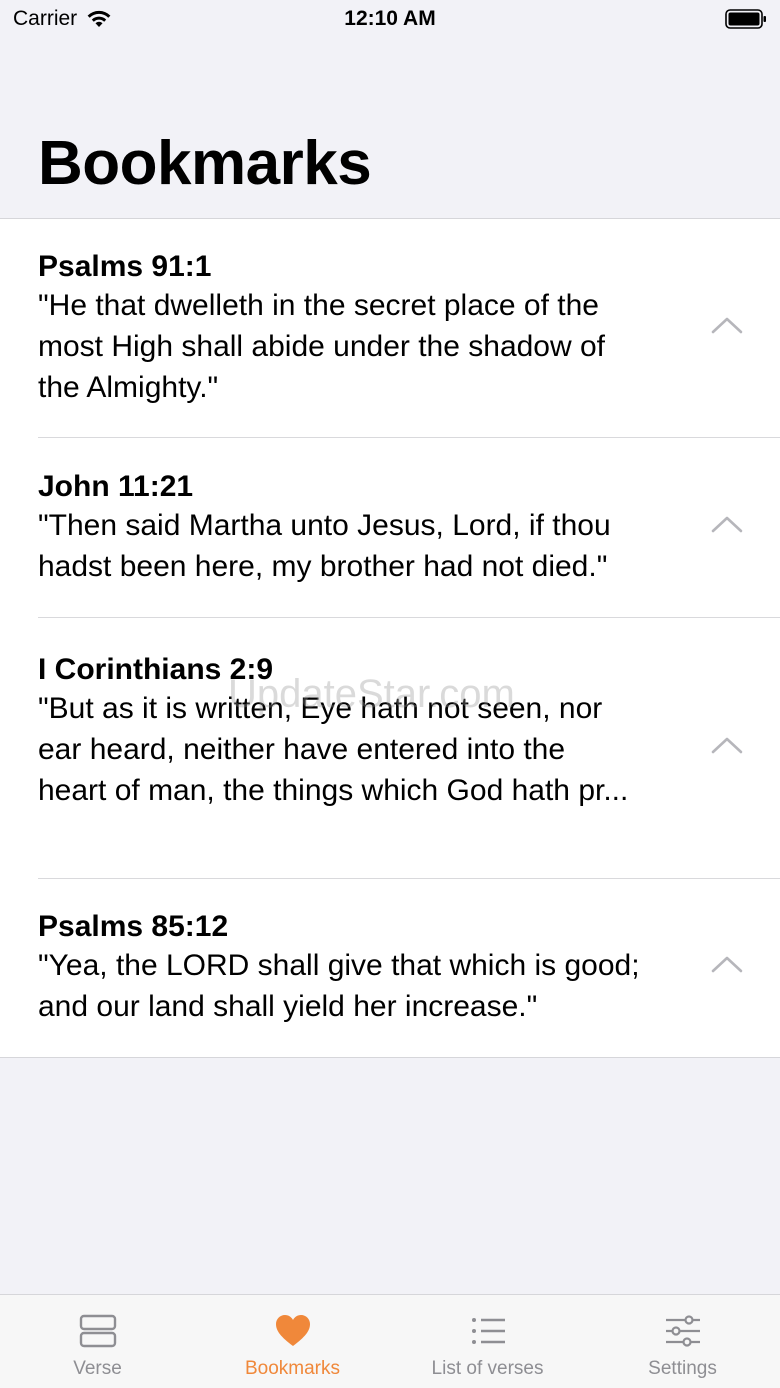 This screenshot has width=780, height=1388. Describe the element at coordinates (292, 1330) in the screenshot. I see `heart-icon` at that location.